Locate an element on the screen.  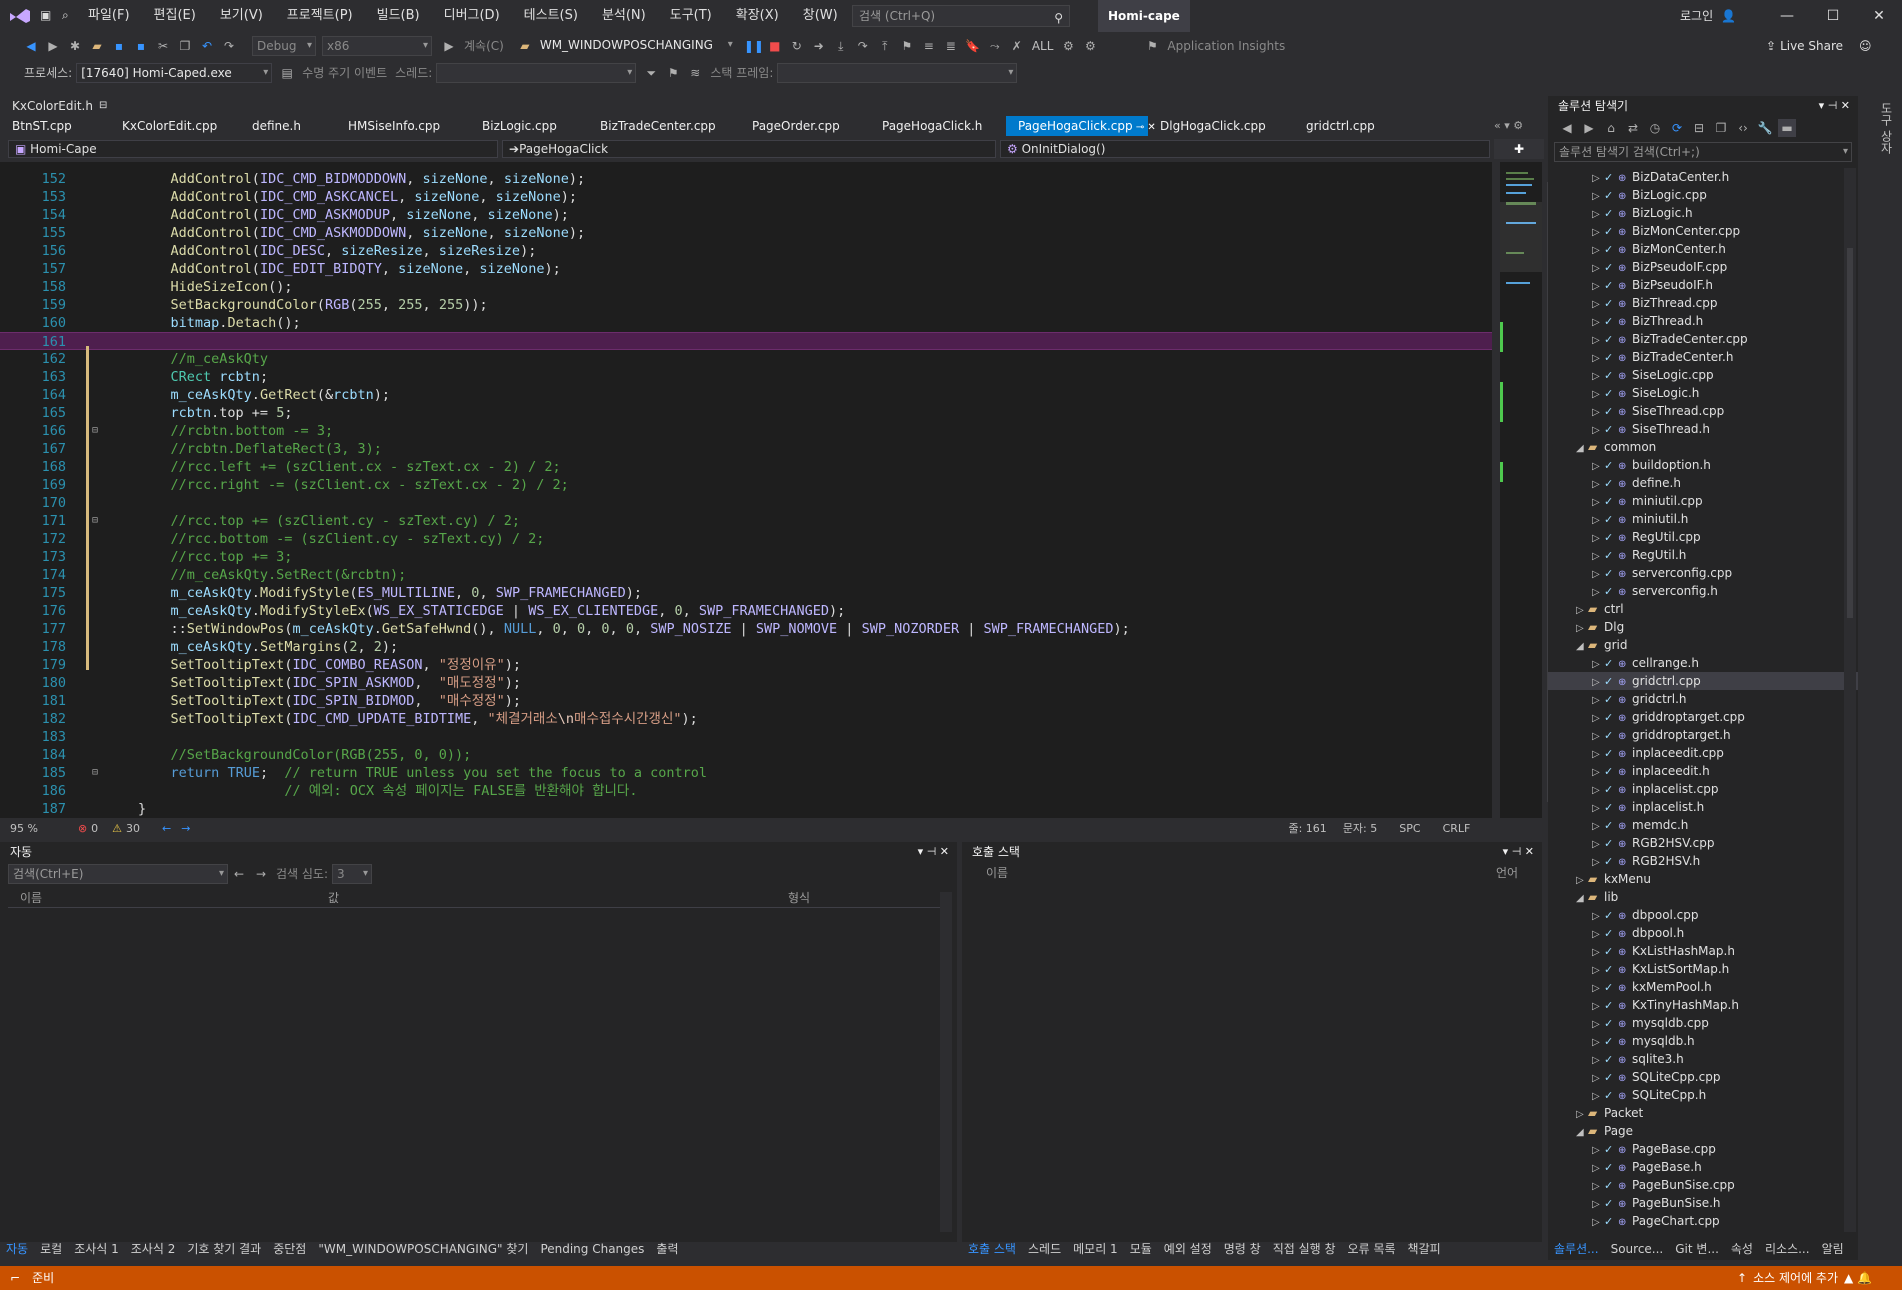
forward-search-icon: → is located at coordinates (261, 874).